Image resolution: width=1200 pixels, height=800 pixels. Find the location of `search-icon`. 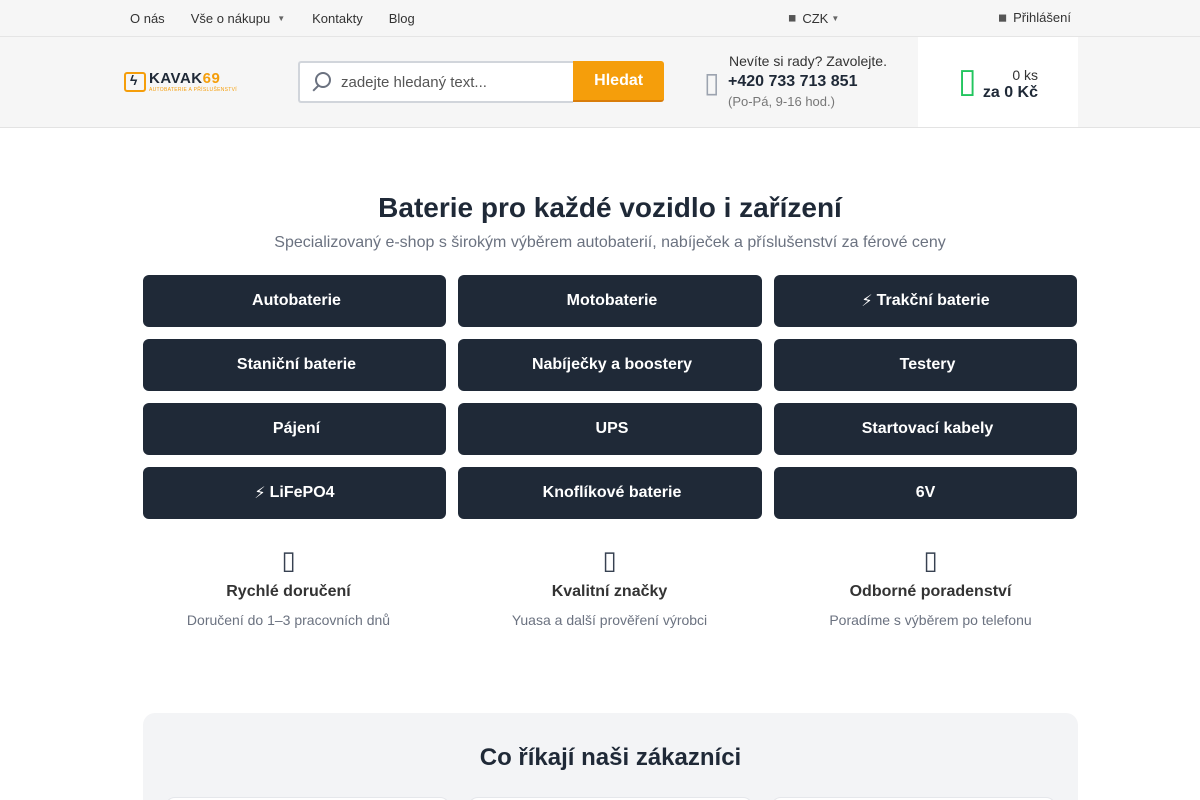

search-icon is located at coordinates (321, 82).